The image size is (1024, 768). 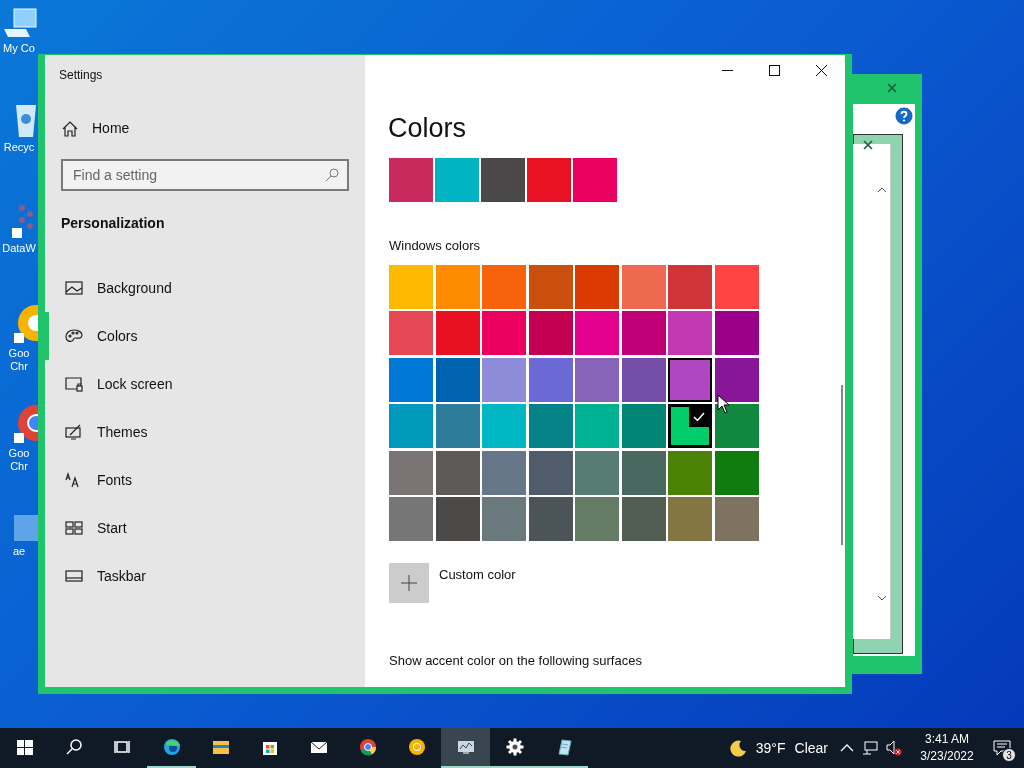 I want to click on custom-color-label: Custom color, so click(x=477, y=575).